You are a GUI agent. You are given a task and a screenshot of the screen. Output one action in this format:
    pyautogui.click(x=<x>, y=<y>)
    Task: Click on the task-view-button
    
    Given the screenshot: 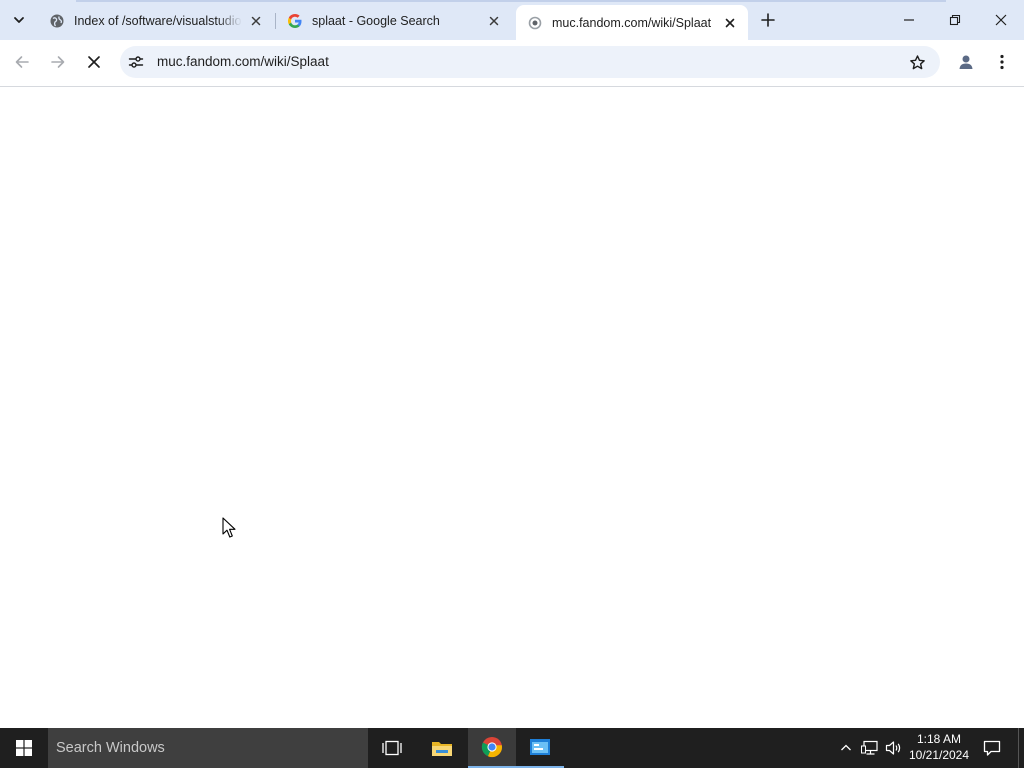 What is the action you would take?
    pyautogui.click(x=392, y=748)
    